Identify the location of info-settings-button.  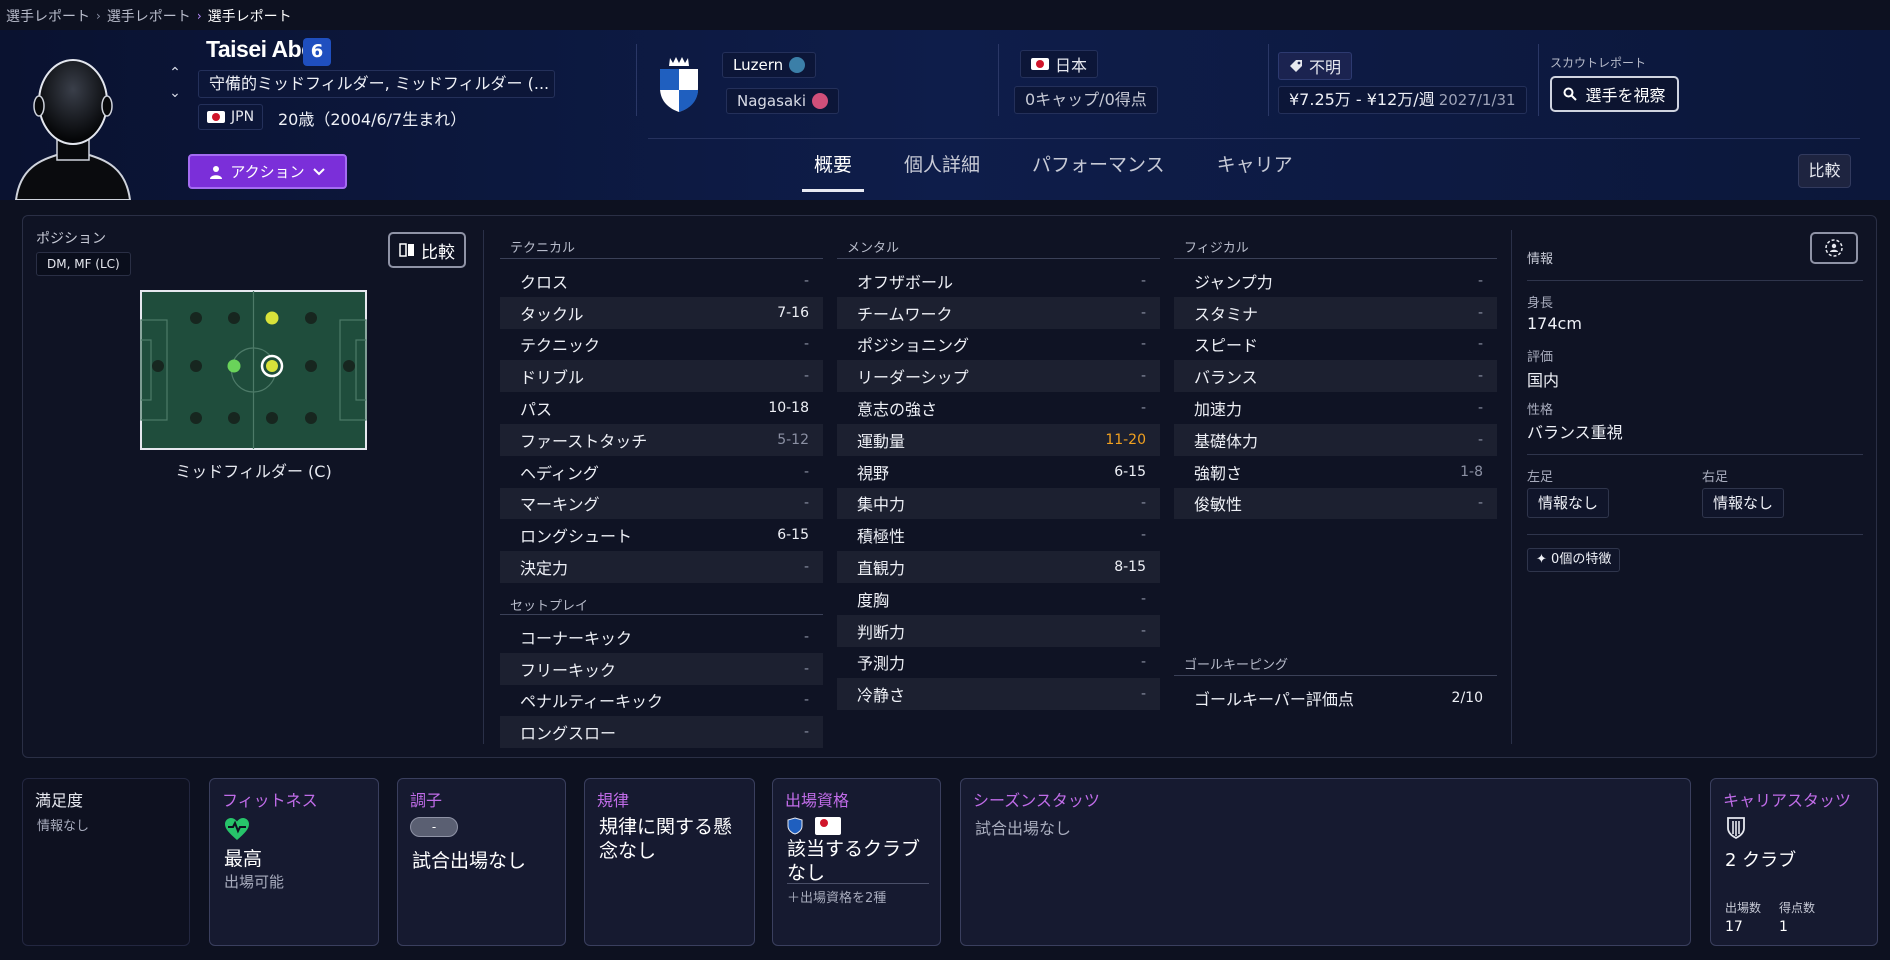
(1834, 248).